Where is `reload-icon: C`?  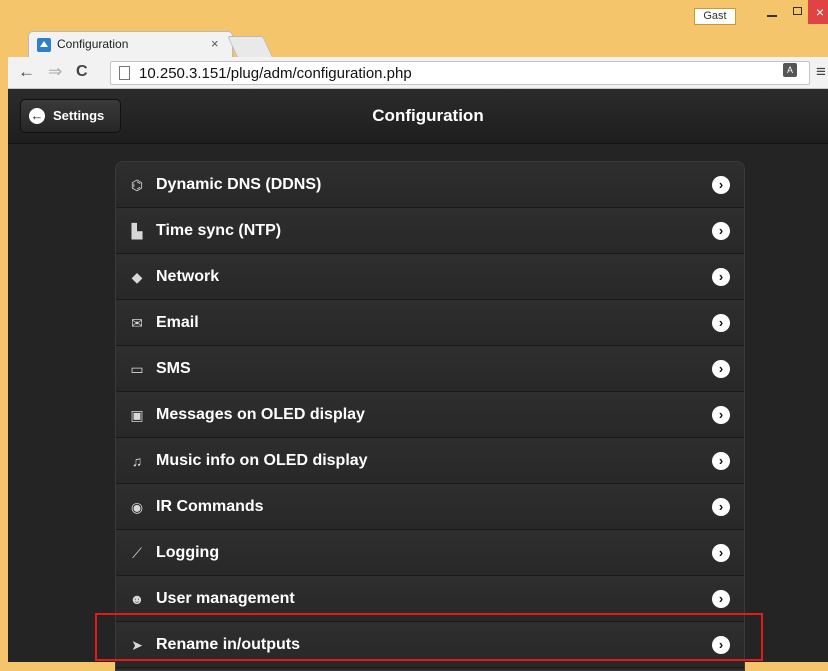 reload-icon: C is located at coordinates (82, 72).